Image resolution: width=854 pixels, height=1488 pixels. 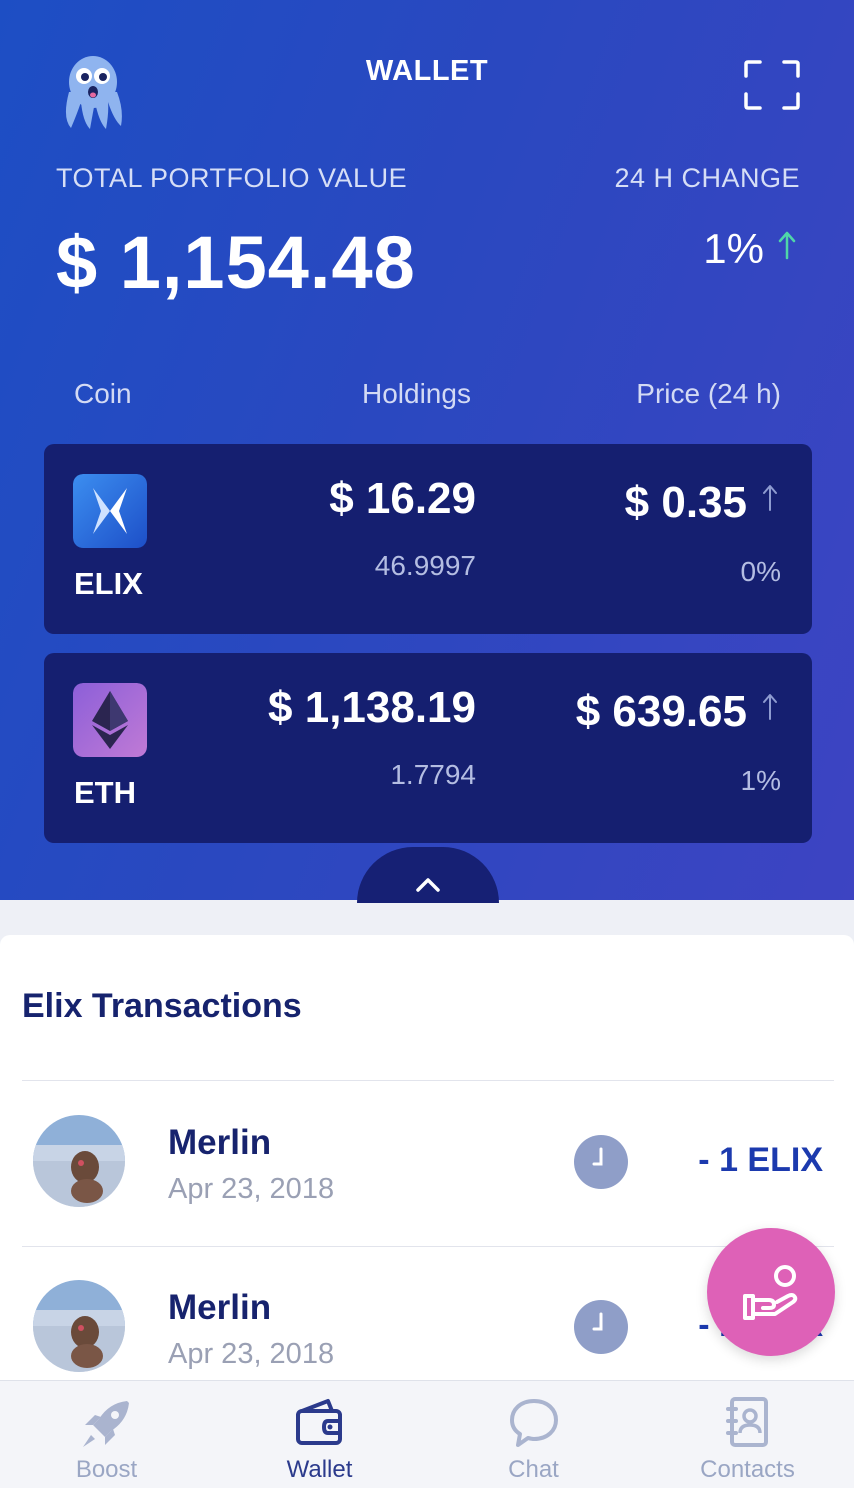 I want to click on coin-price: $ 639.65, so click(x=661, y=711).